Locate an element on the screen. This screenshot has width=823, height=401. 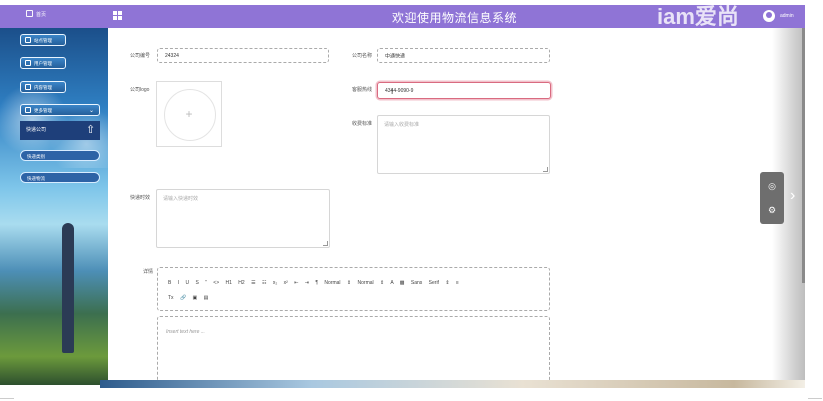
phone-label: 客服热线 is located at coordinates (362, 90).